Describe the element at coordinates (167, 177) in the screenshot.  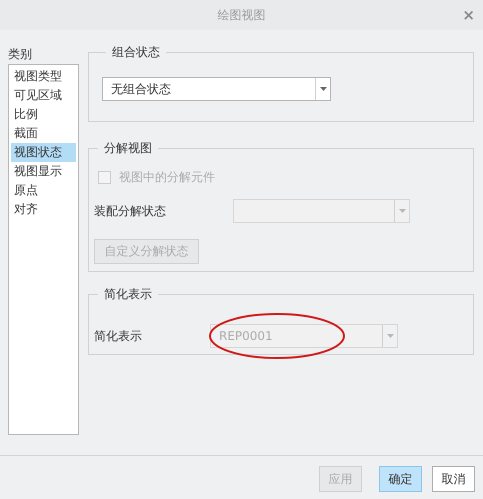
I see `checkbox-label: 视图中的分解元件` at that location.